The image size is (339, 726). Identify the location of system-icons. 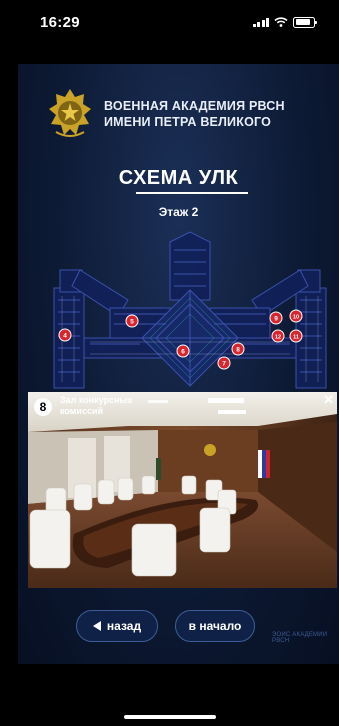
(284, 22).